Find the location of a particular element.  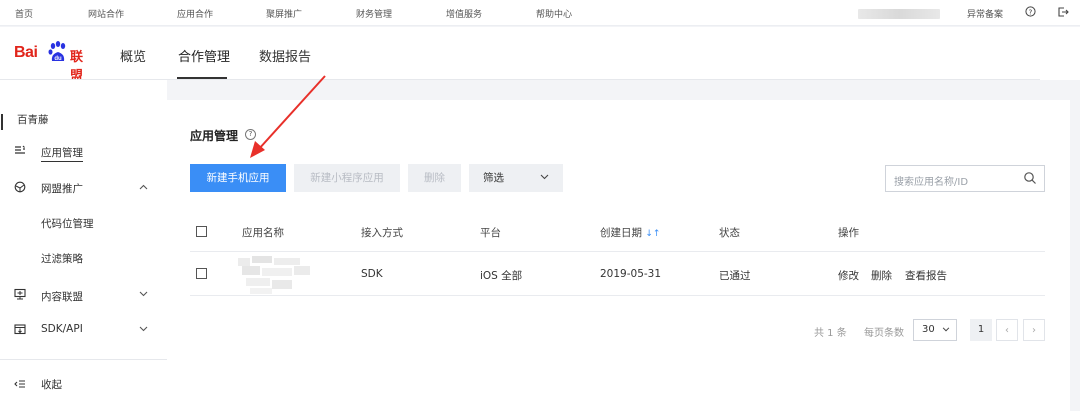

app-search-input: 搜索应用名称/ID is located at coordinates (965, 178).